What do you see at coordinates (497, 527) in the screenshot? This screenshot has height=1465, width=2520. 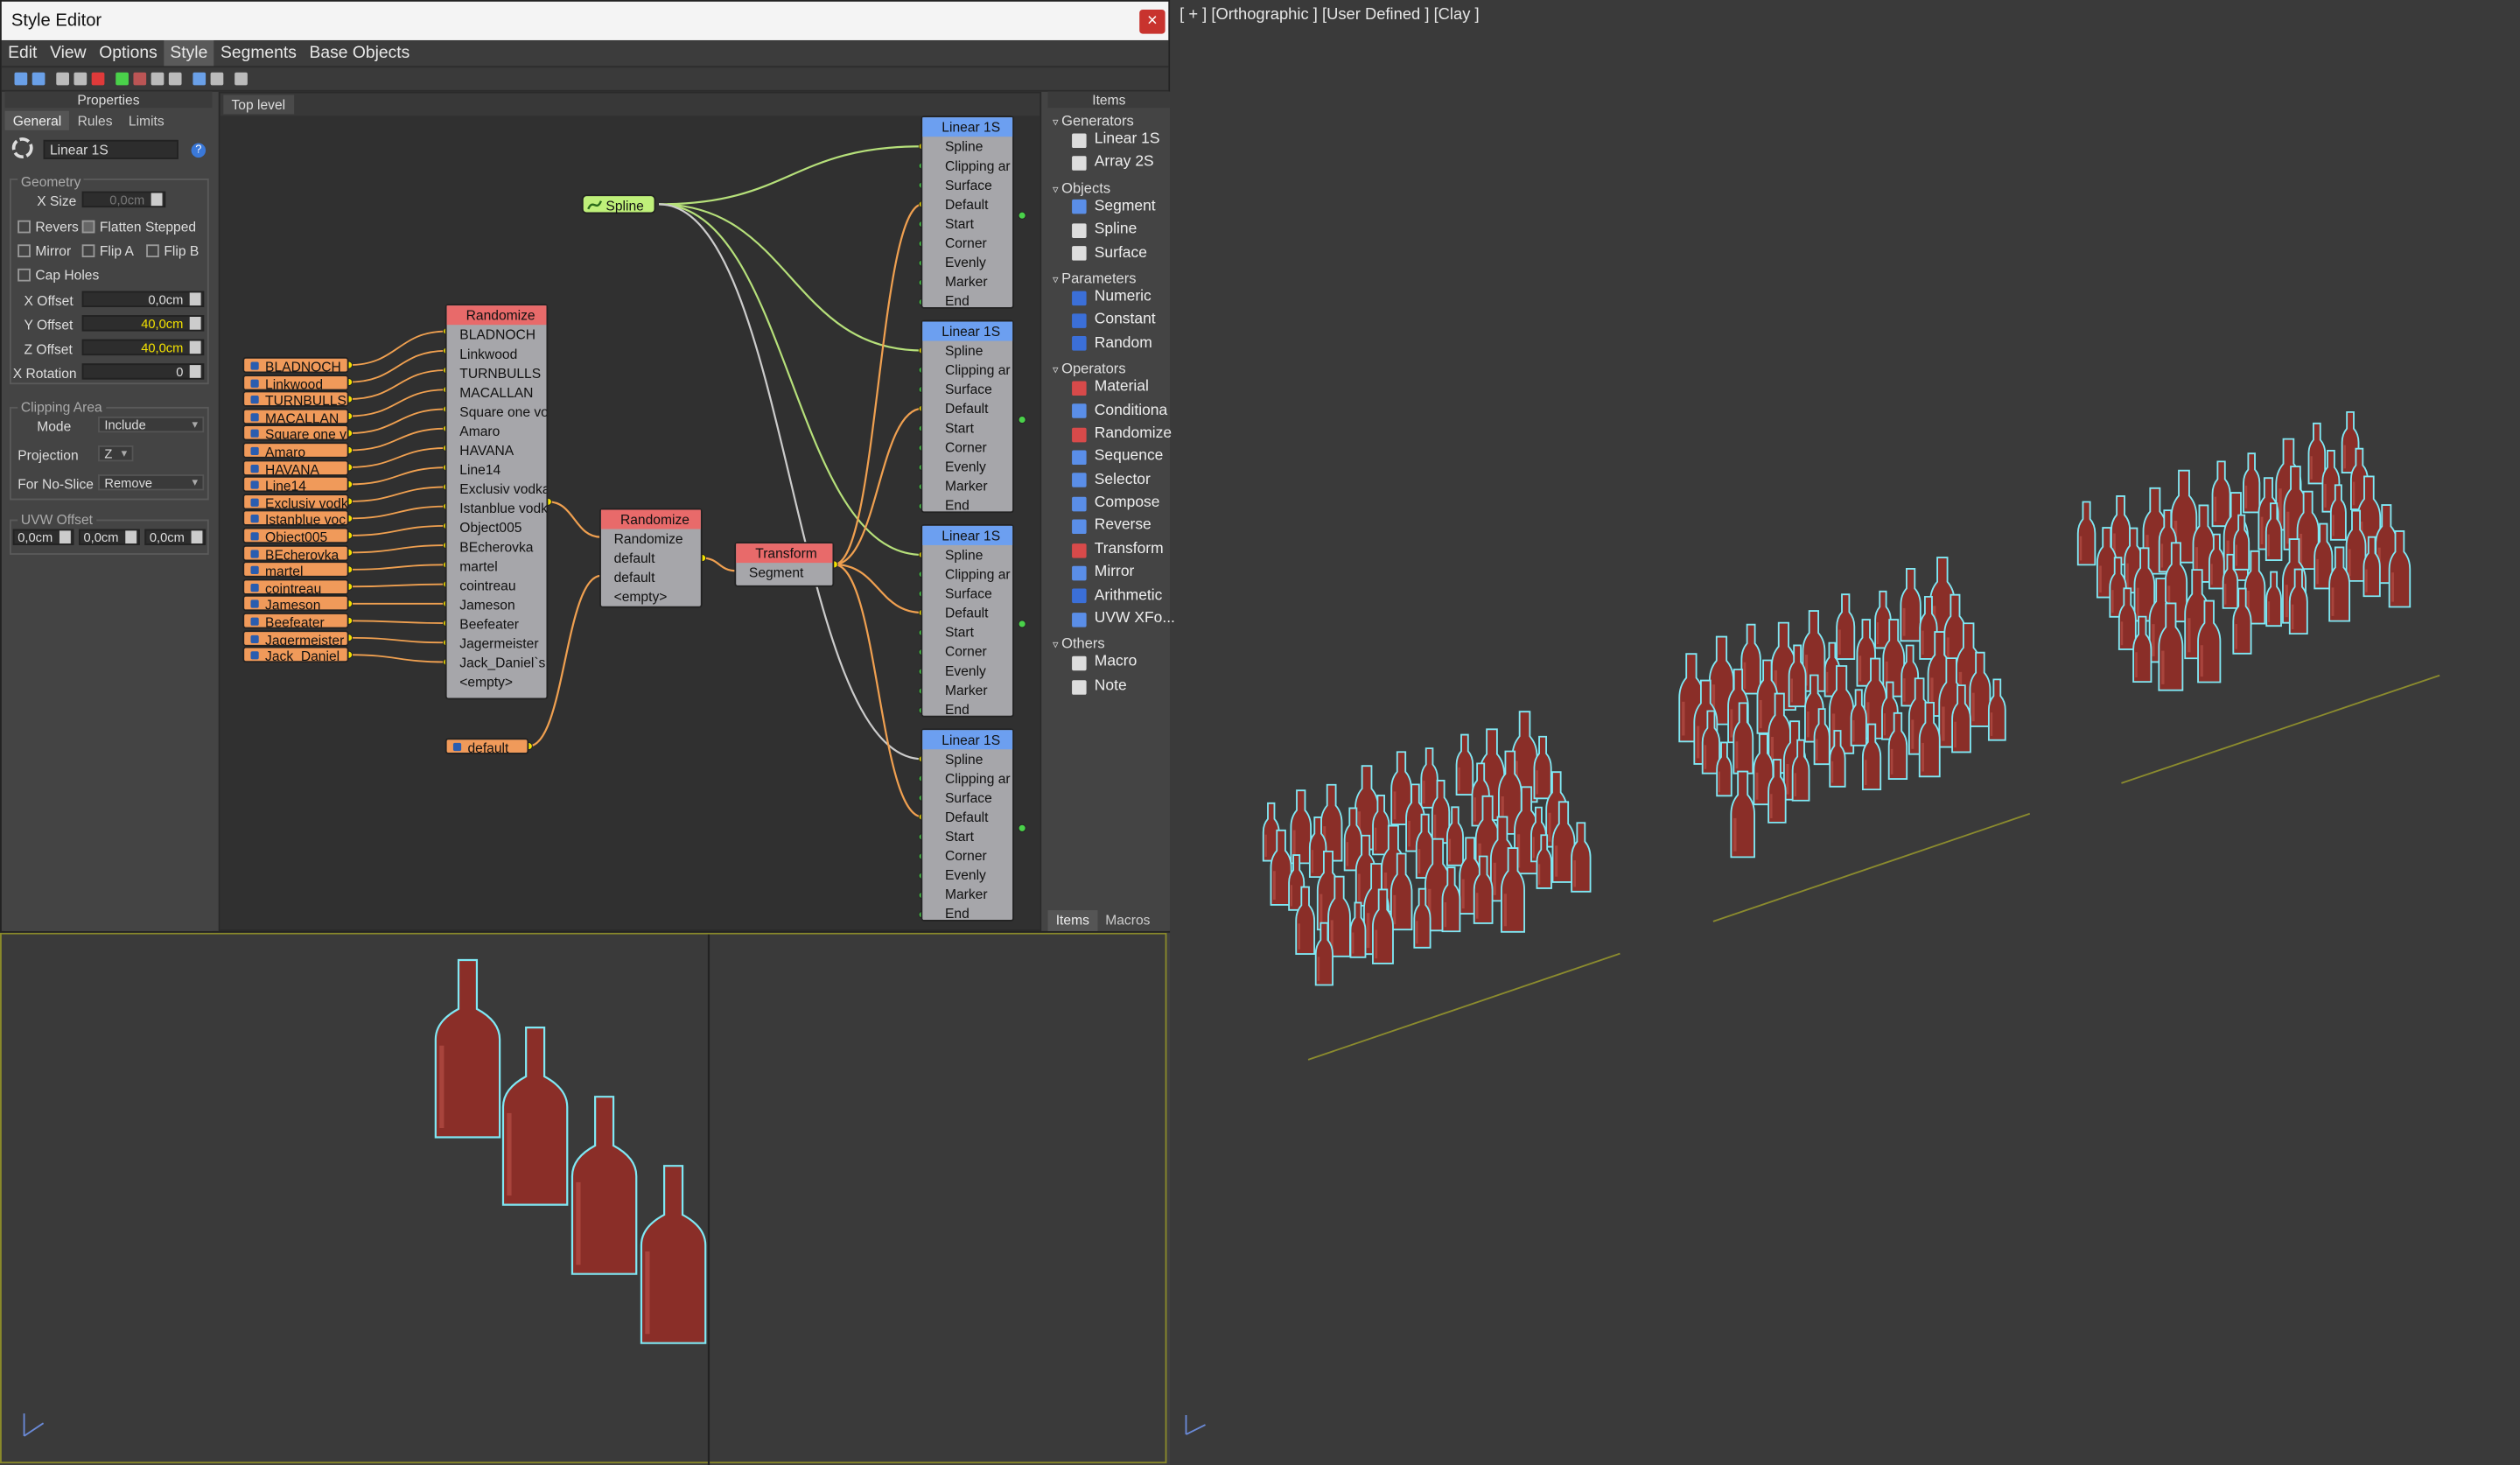 I see `randomize1-port: Object005` at bounding box center [497, 527].